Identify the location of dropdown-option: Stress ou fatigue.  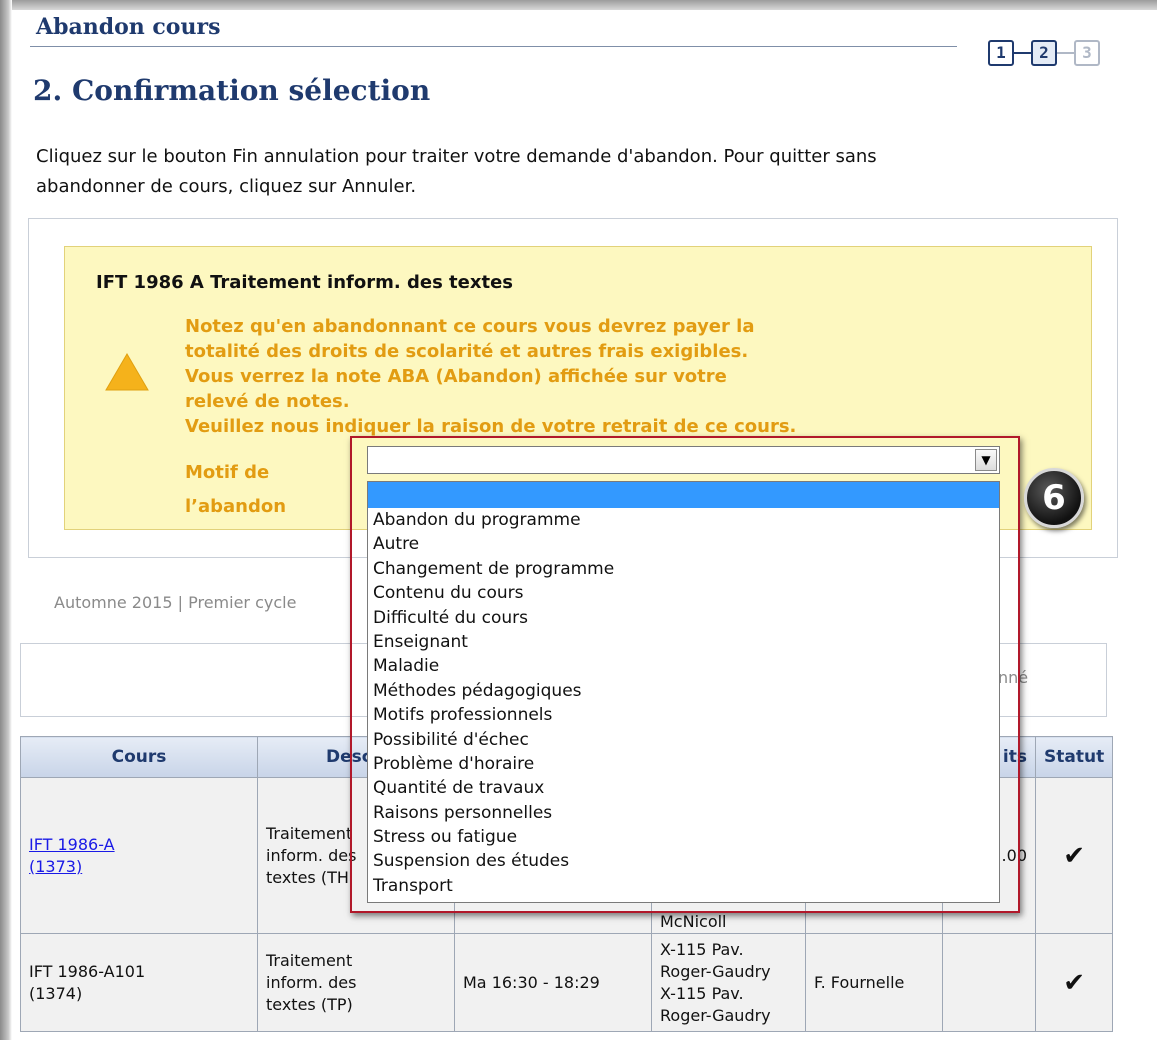
(683, 837).